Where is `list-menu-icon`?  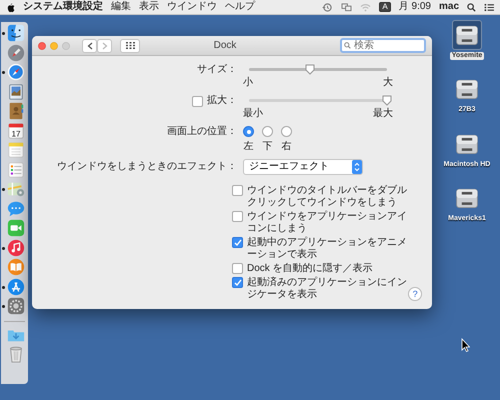 list-menu-icon is located at coordinates (489, 7).